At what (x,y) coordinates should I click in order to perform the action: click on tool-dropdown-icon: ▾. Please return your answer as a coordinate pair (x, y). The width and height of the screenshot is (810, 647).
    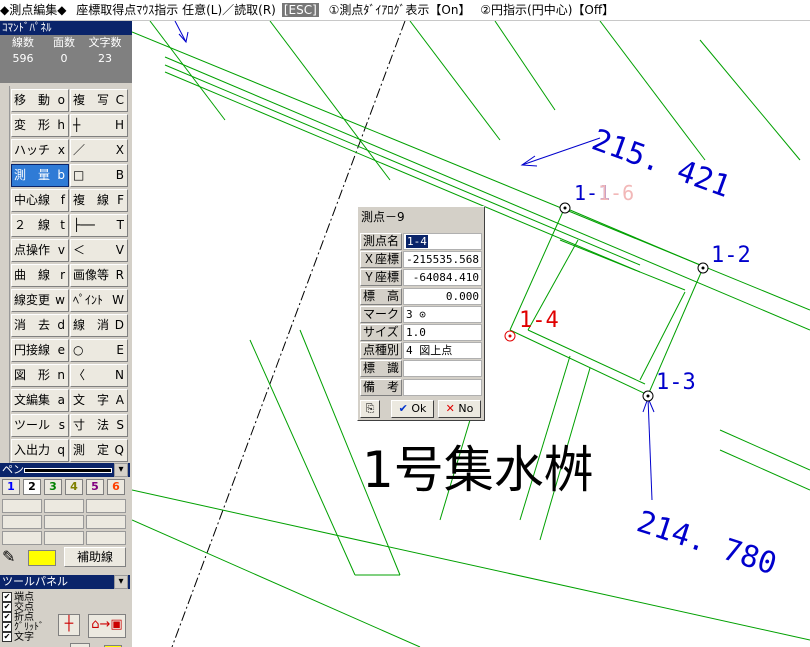
    Looking at the image, I should click on (121, 582).